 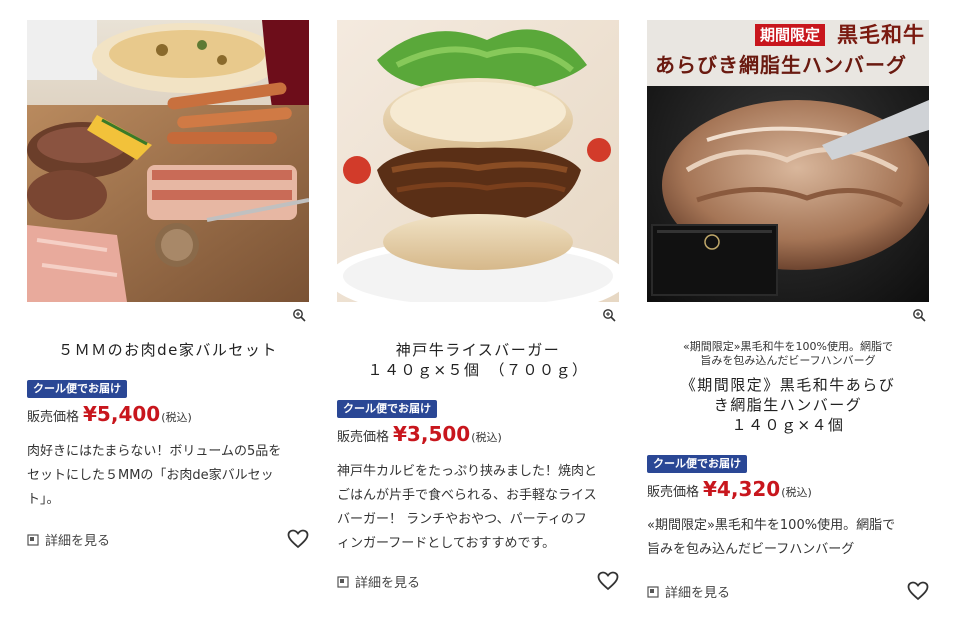 I want to click on price-value: ¥4,320, so click(x=742, y=489).